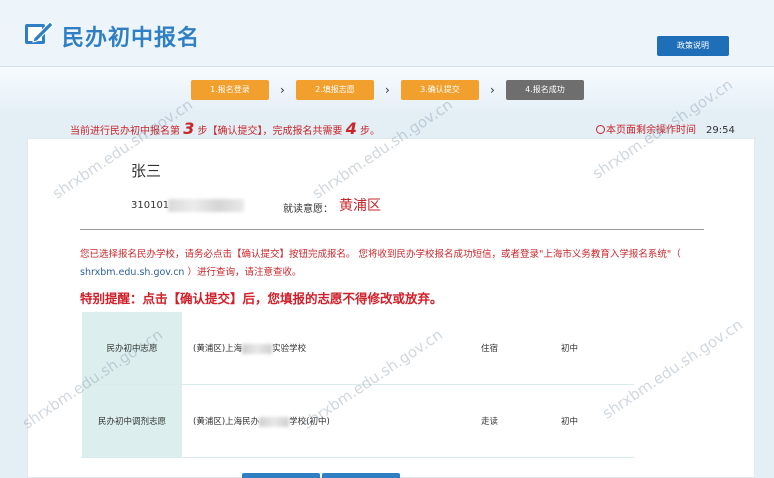 This screenshot has width=774, height=478. What do you see at coordinates (206, 205) in the screenshot?
I see `id-number-masked` at bounding box center [206, 205].